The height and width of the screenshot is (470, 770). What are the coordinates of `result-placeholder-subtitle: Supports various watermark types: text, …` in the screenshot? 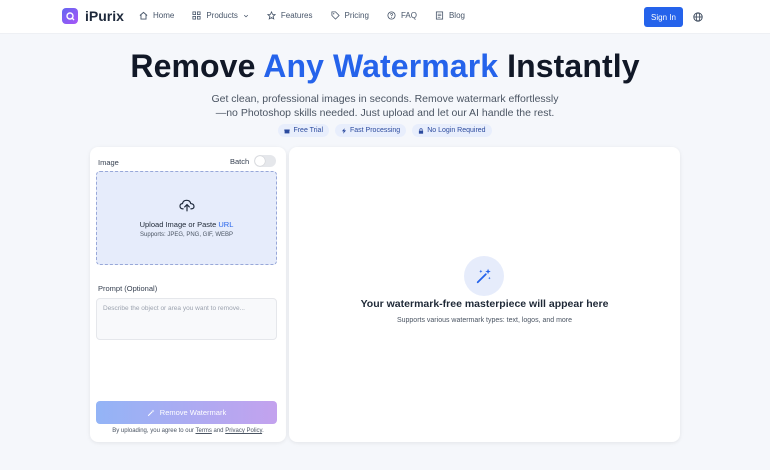 It's located at (484, 320).